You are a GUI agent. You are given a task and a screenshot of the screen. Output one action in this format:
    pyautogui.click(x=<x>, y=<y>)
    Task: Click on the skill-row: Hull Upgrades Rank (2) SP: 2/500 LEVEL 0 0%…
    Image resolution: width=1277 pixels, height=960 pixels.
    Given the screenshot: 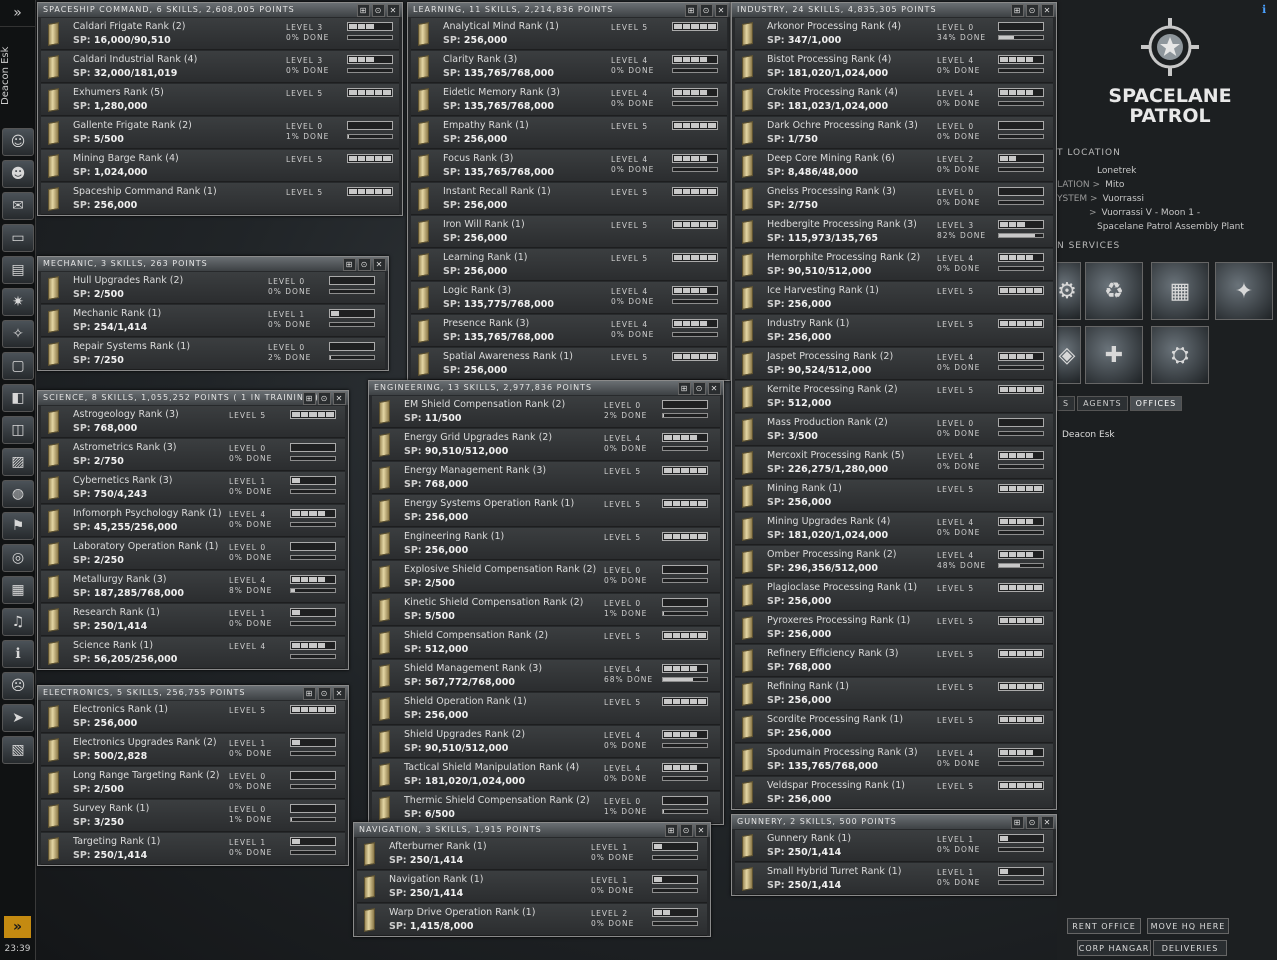 What is the action you would take?
    pyautogui.click(x=213, y=288)
    